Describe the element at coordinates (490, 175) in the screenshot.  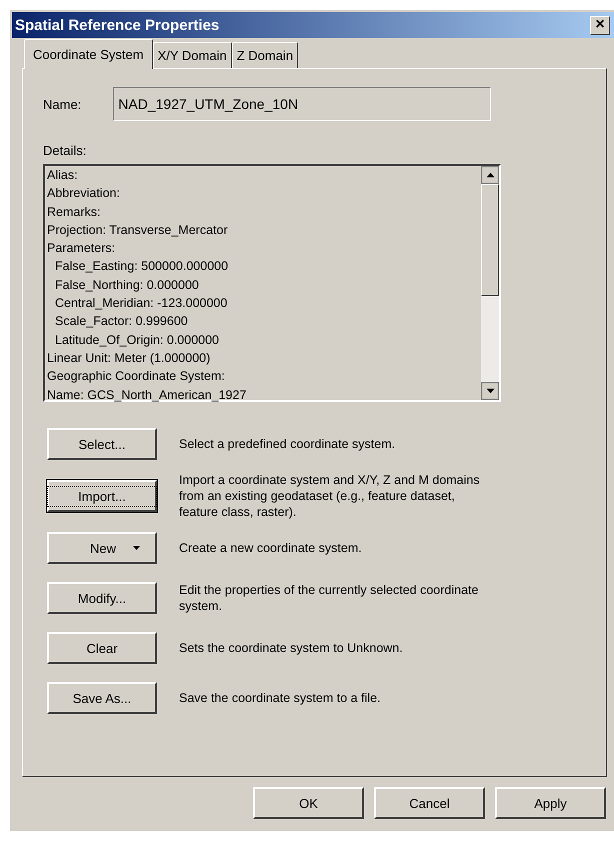
I see `scroll-up-icon` at that location.